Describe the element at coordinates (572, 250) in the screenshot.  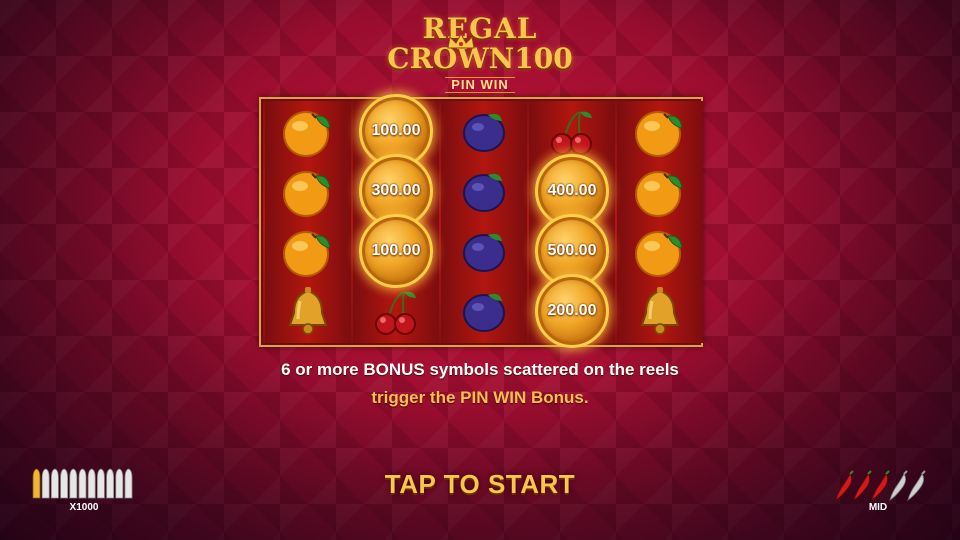
I see `bonus-coin-value: 500.00` at that location.